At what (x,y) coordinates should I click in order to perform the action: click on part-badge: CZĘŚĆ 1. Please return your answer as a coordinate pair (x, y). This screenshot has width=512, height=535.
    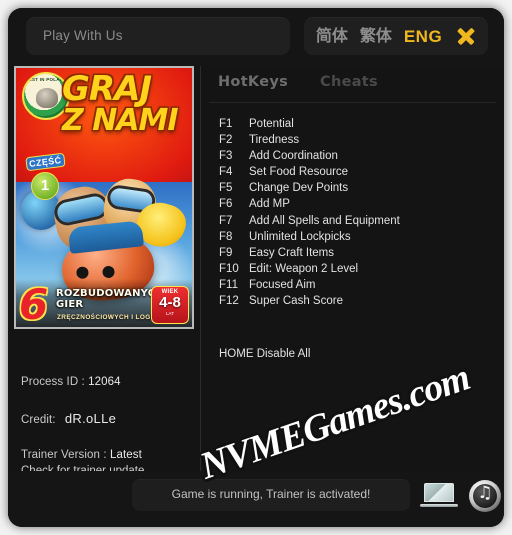
    Looking at the image, I should click on (45, 178).